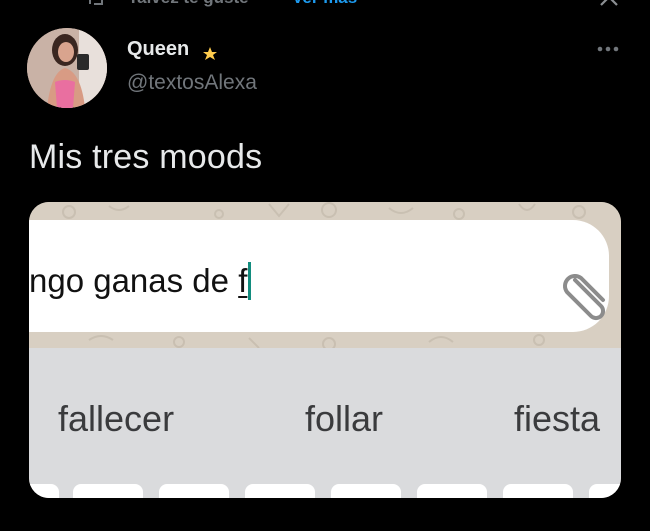  What do you see at coordinates (557, 419) in the screenshot?
I see `suggestion-fiesta: fiesta` at bounding box center [557, 419].